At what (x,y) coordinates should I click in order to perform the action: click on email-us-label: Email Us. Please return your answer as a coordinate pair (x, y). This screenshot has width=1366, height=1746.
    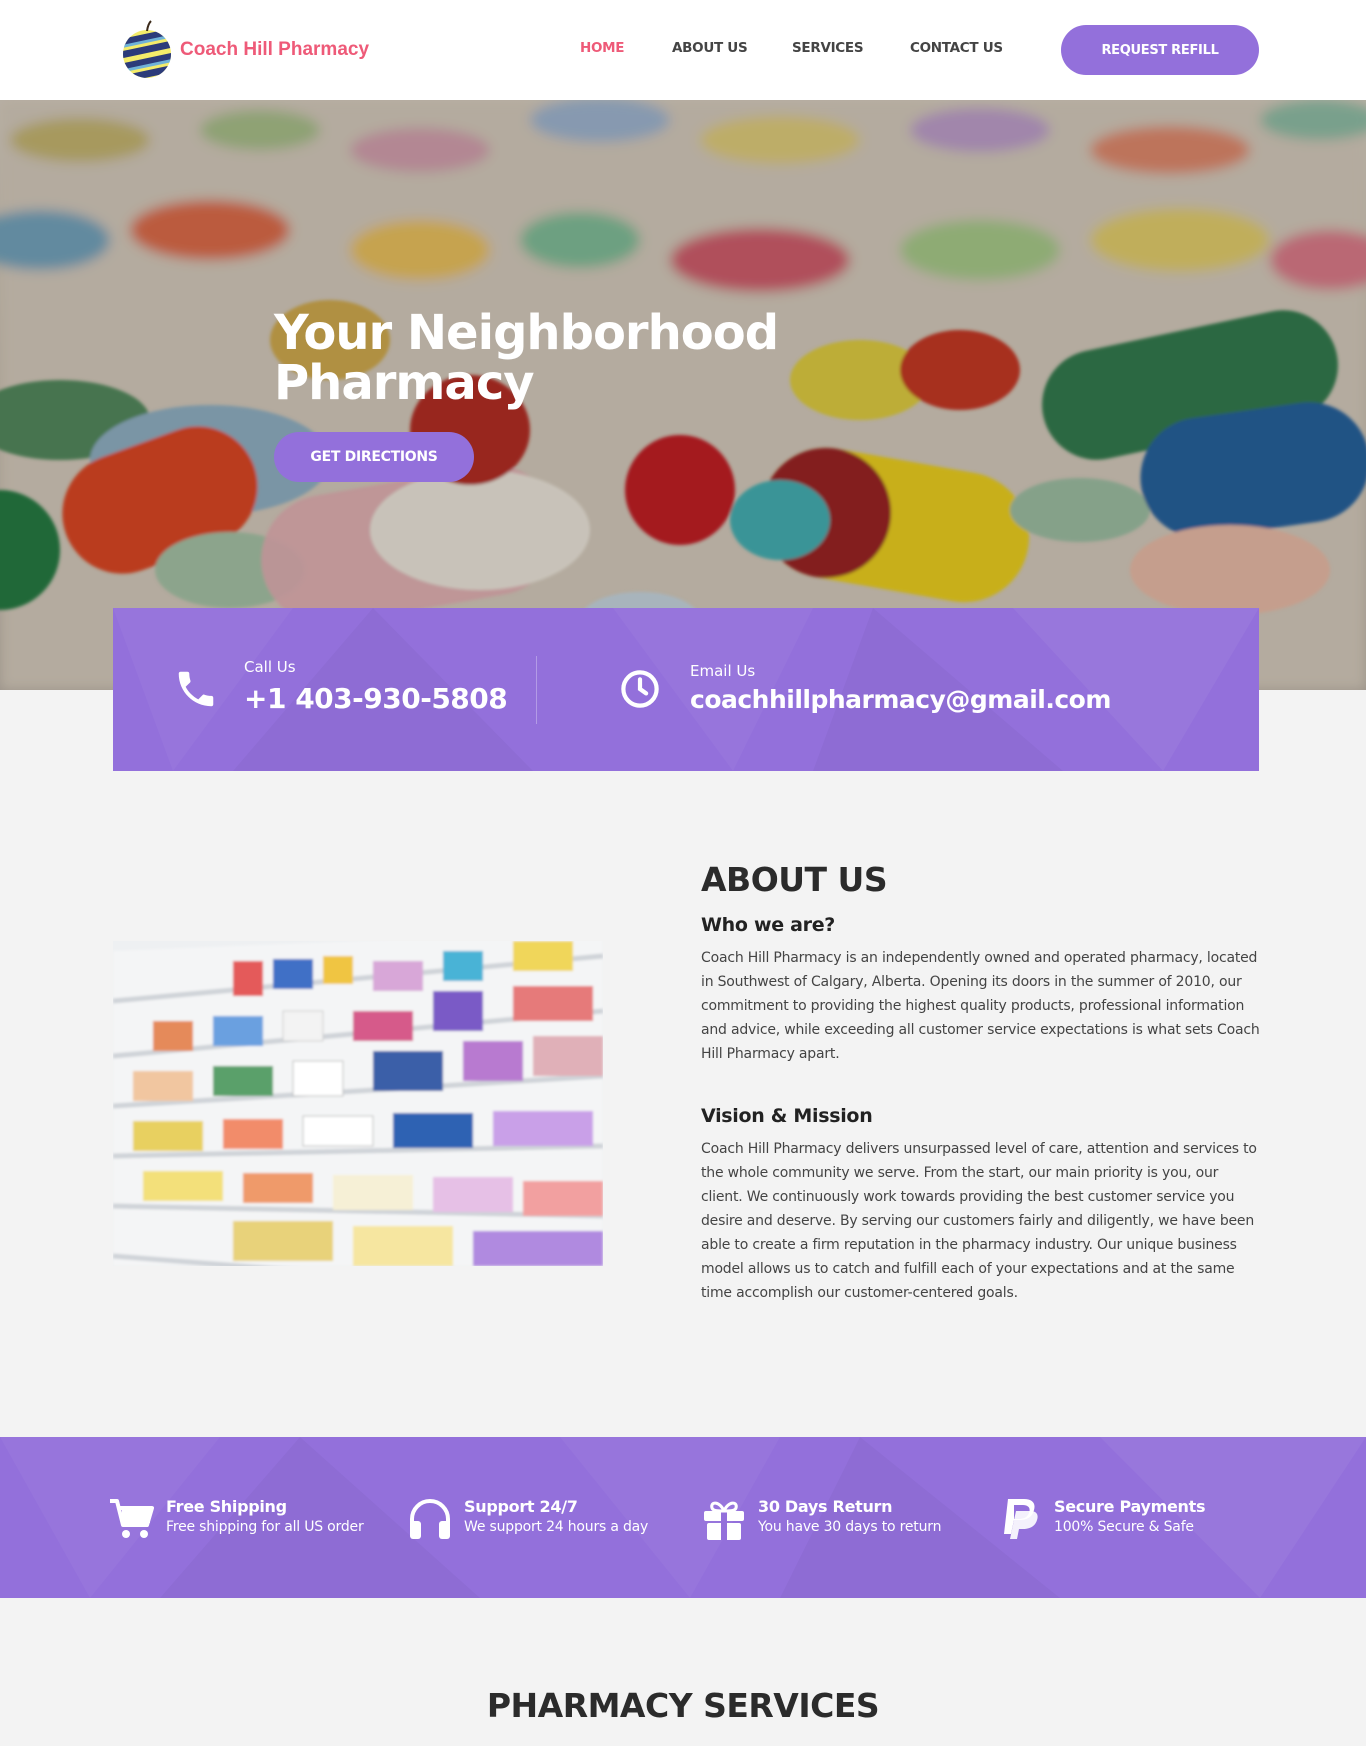
    Looking at the image, I should click on (723, 671).